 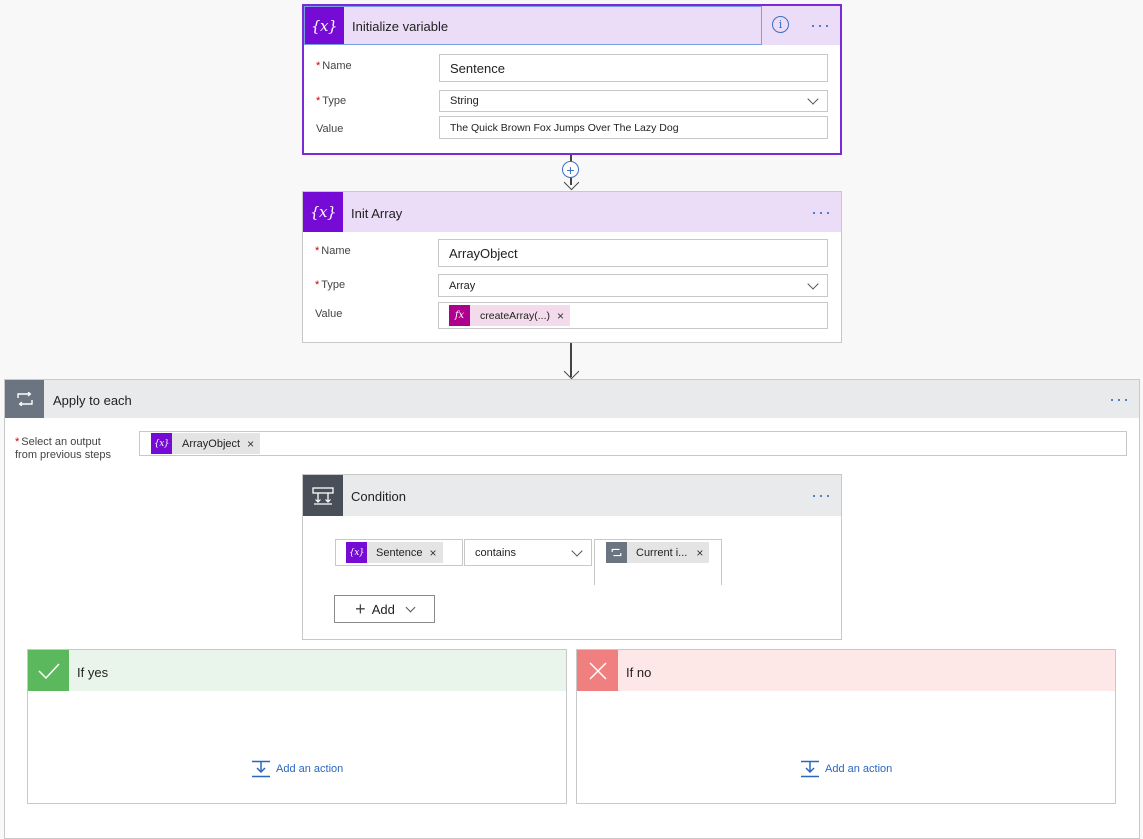 I want to click on arrow-head-icon, so click(x=571, y=371).